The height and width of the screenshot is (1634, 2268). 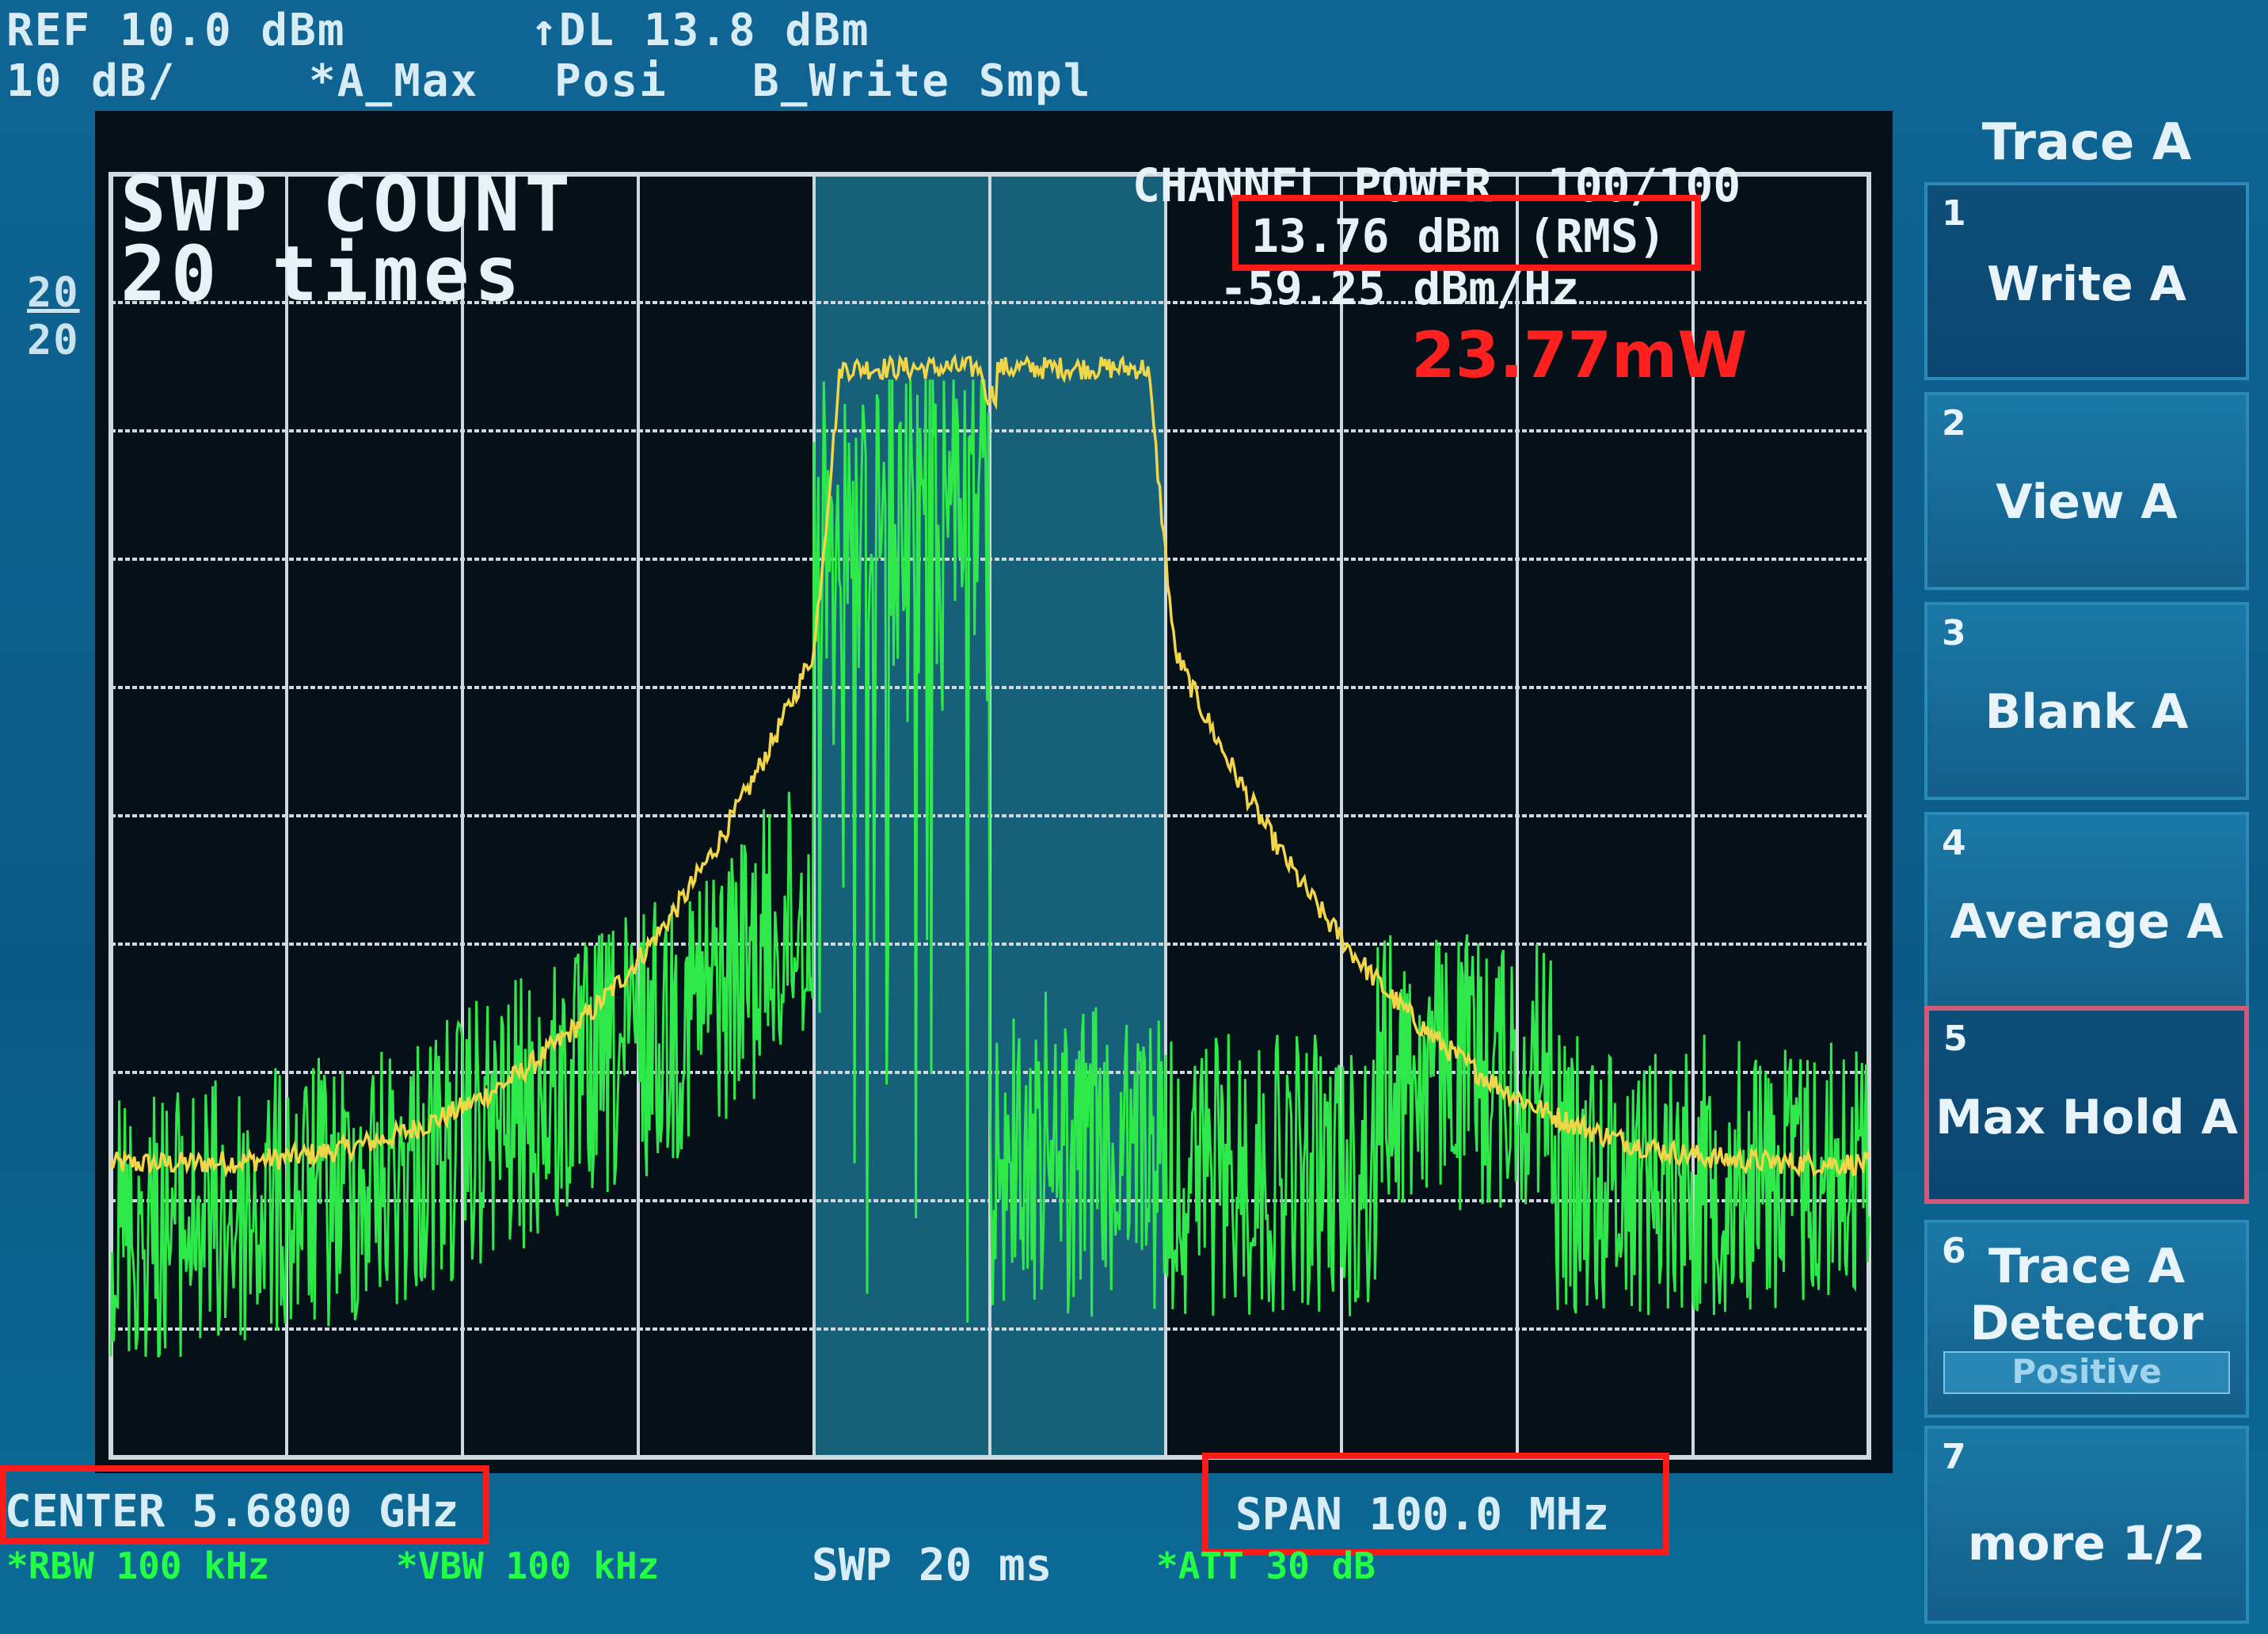 I want to click on span-highlight-box, so click(x=1435, y=1504).